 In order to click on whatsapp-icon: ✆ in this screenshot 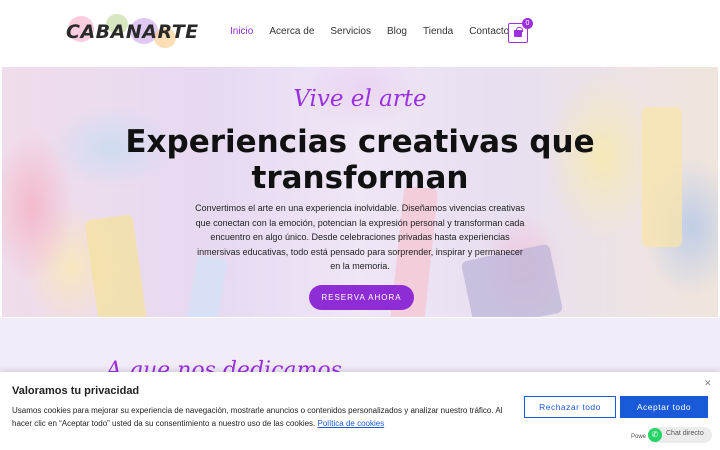, I will do `click(655, 435)`.